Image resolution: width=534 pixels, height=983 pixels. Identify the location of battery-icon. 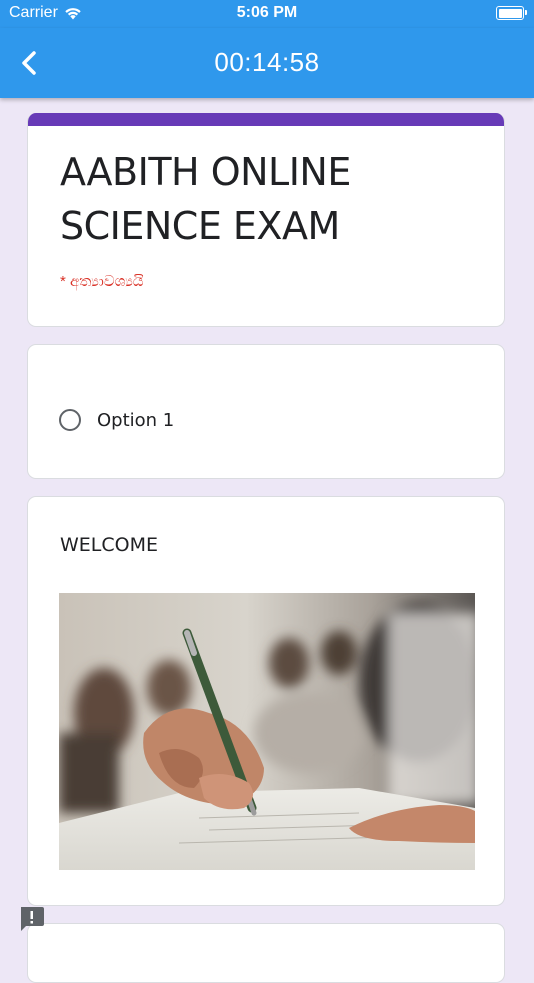
(511, 13).